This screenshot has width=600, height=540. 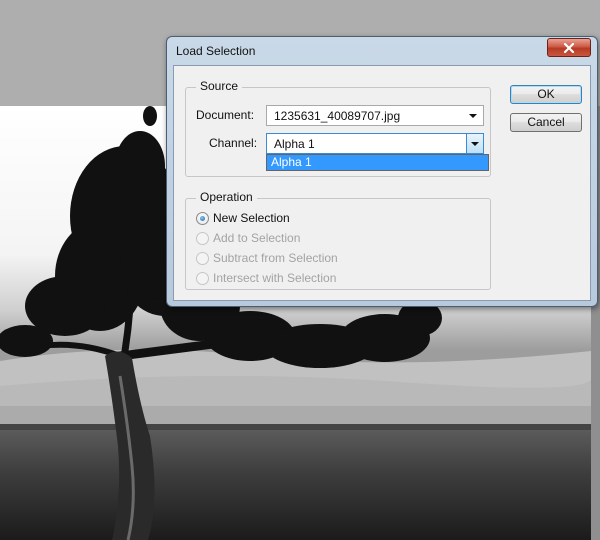 I want to click on operation-legend: Operation, so click(x=226, y=197).